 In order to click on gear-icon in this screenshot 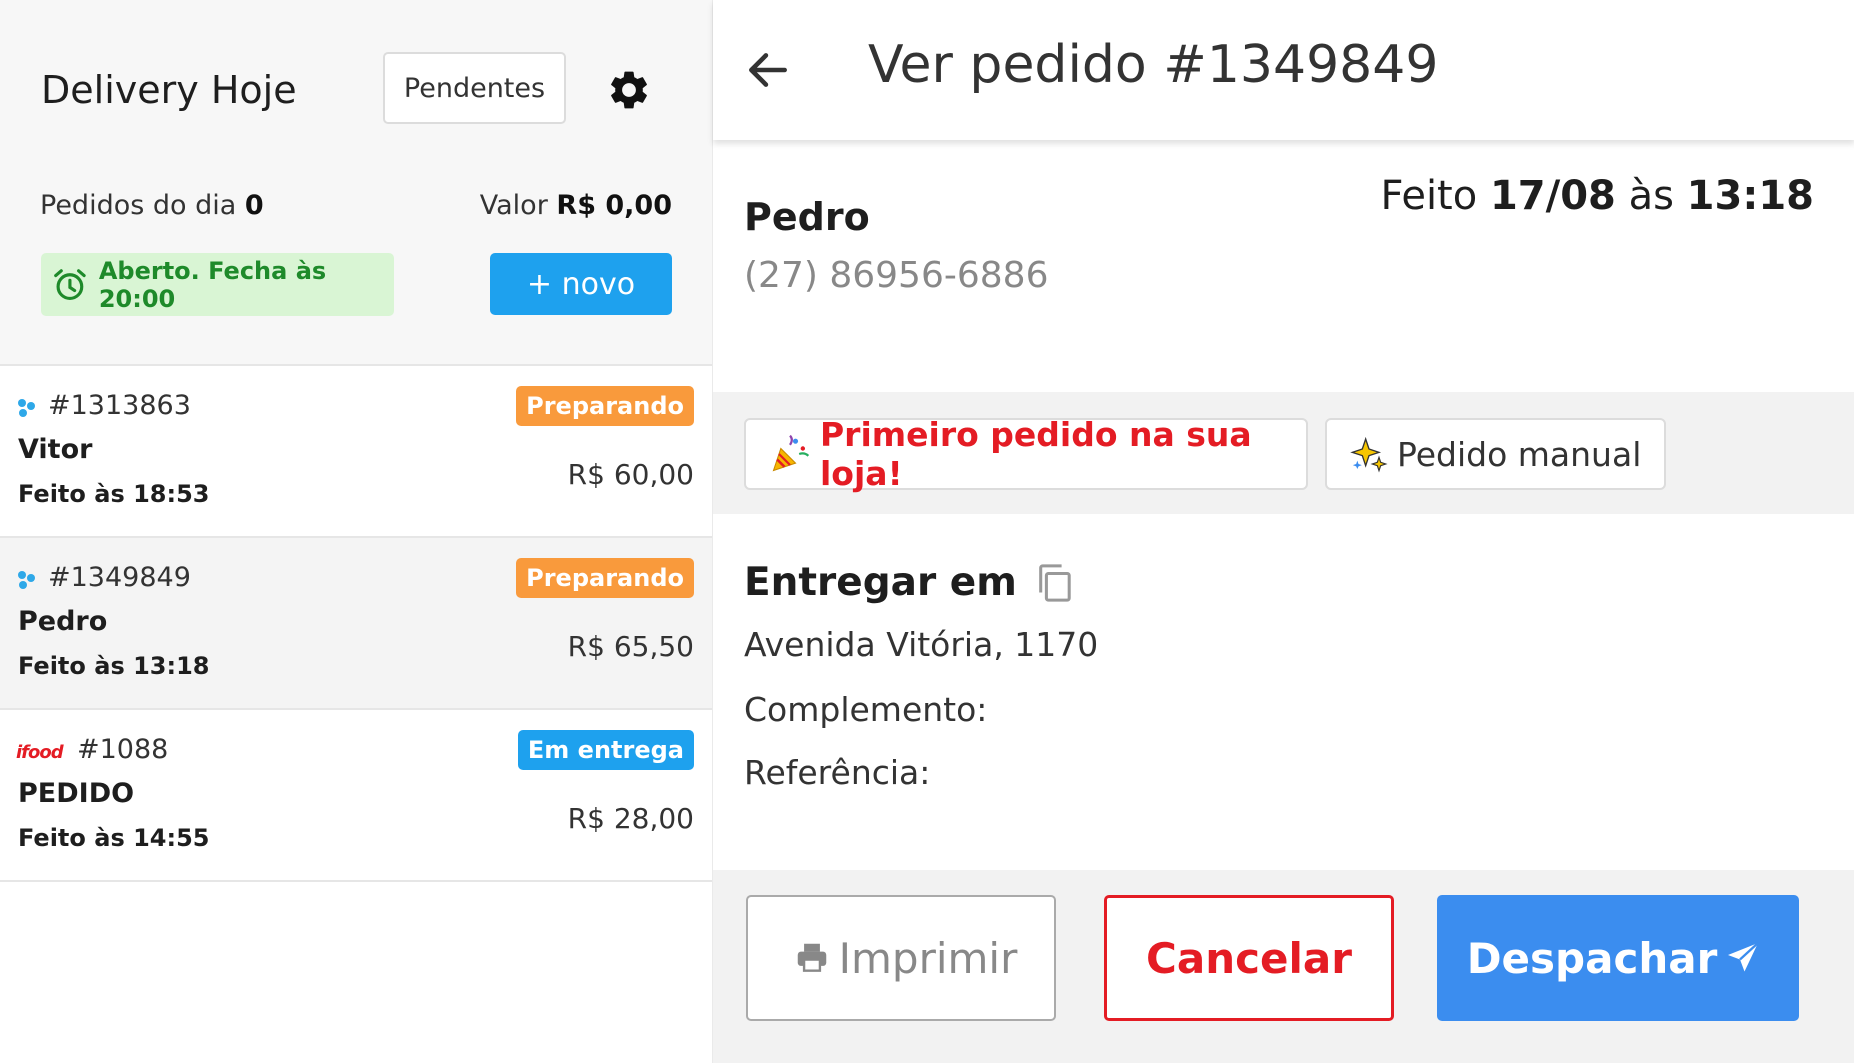, I will do `click(629, 90)`.